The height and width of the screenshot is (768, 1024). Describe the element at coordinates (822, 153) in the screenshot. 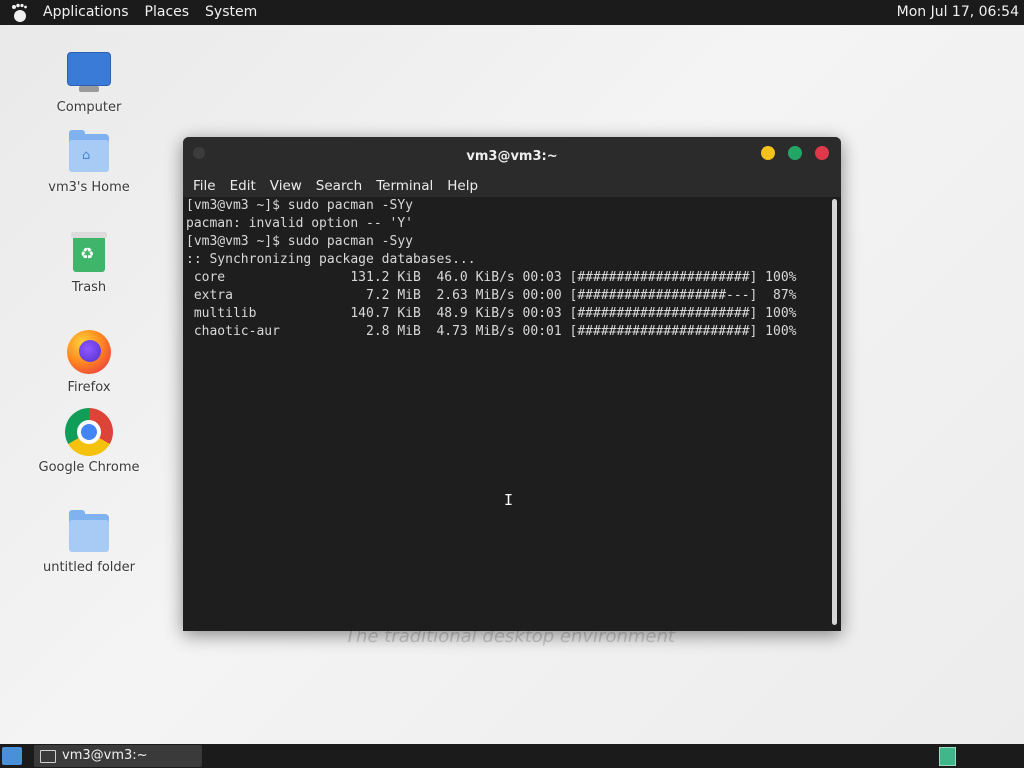

I see `close-button` at that location.